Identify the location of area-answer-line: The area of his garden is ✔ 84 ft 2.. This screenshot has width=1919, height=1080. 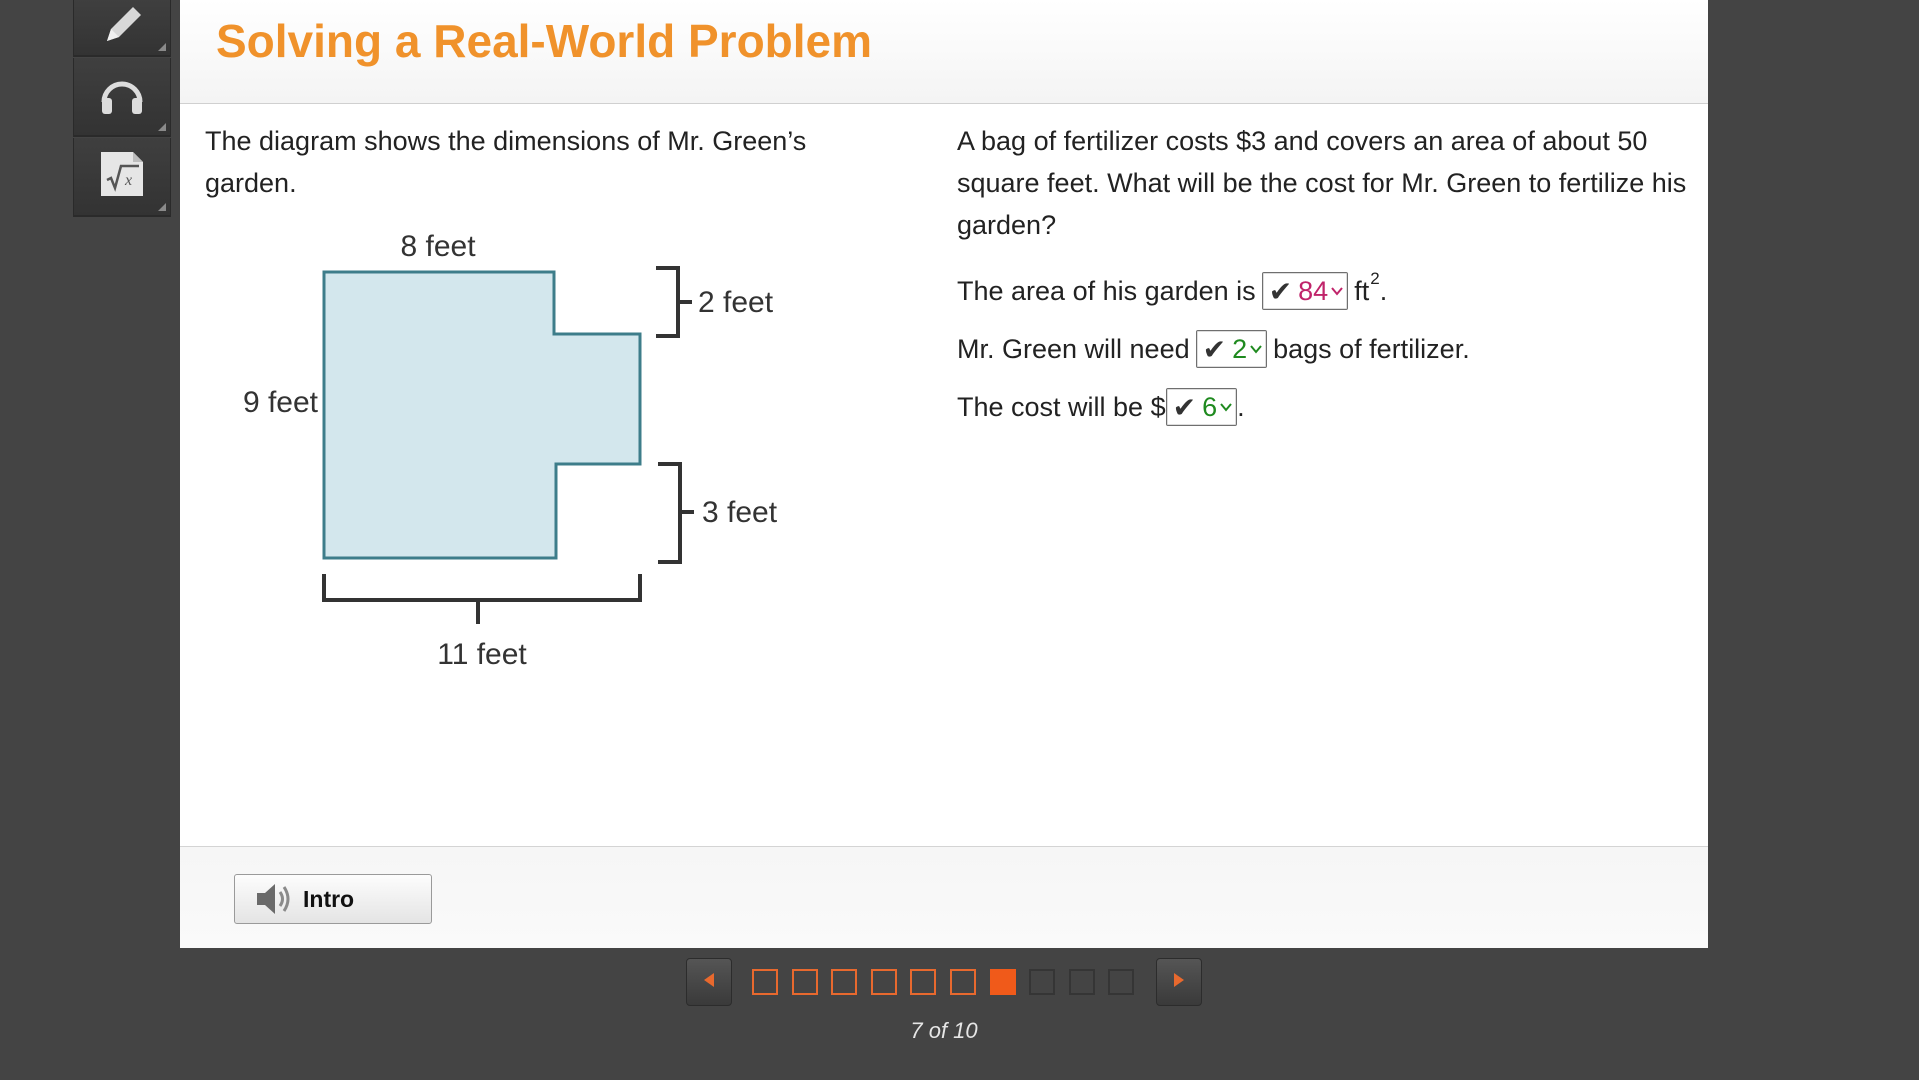
(1322, 291).